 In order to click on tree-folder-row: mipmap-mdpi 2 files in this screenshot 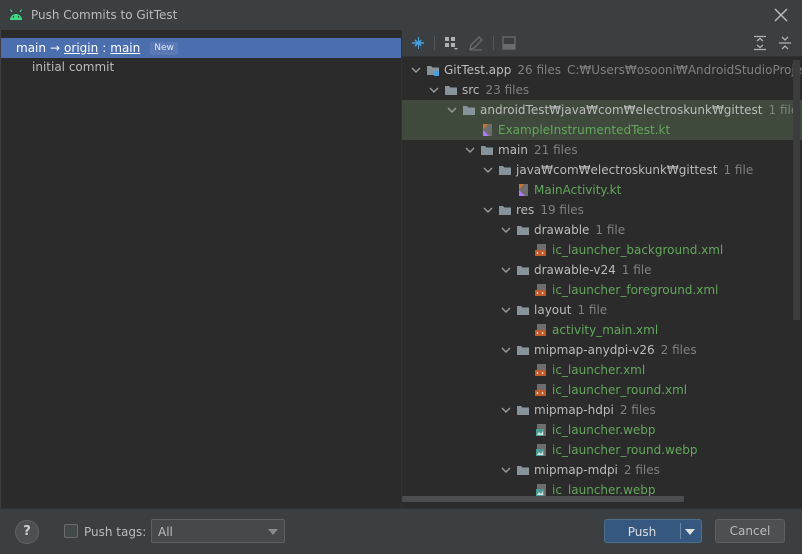, I will do `click(602, 470)`.